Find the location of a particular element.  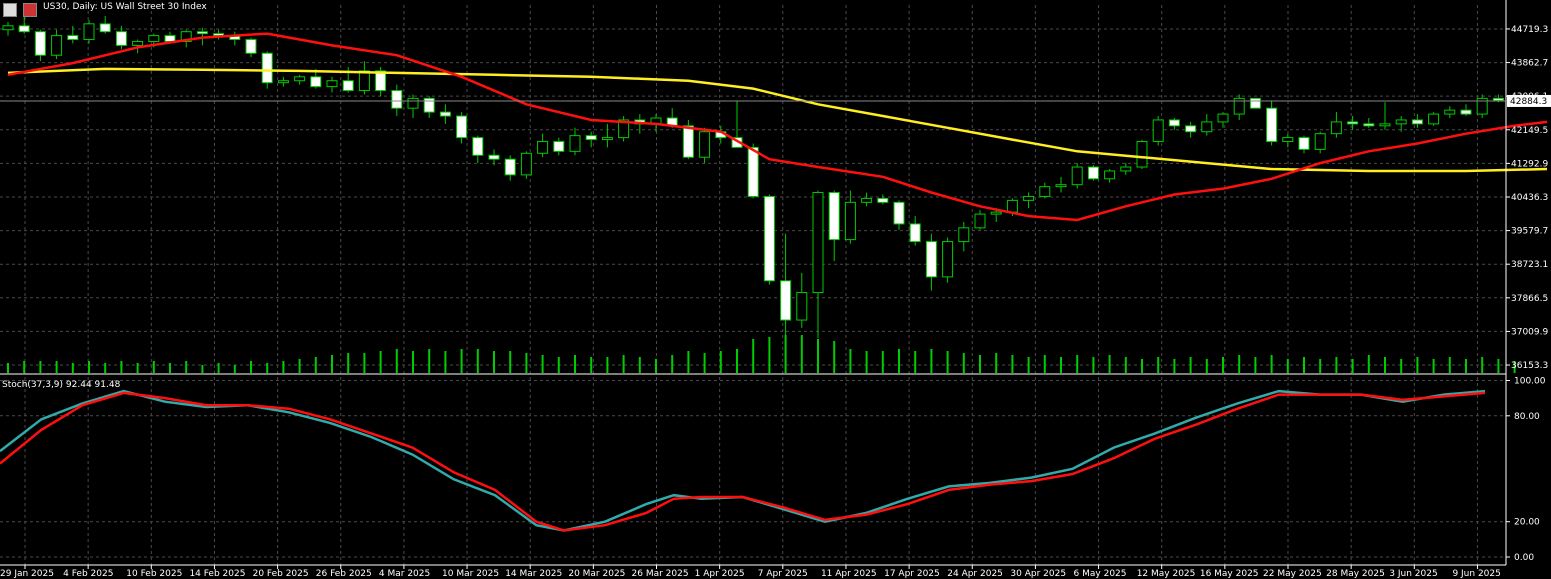

price-tick-label: 37009.9 is located at coordinates (1529, 332).